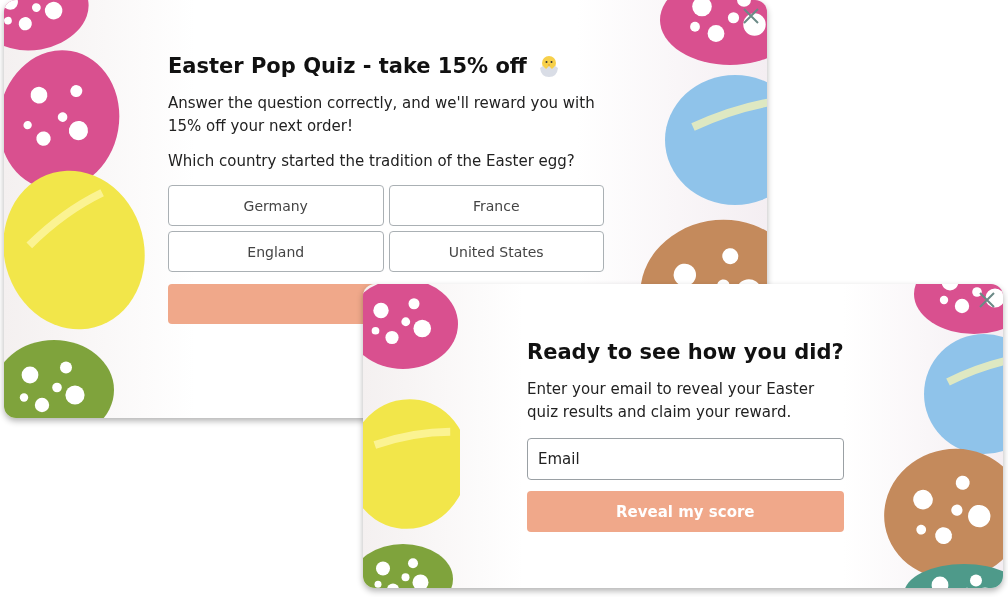  I want to click on quiz-title: Easter Pop Quiz - take 15% off, so click(347, 66).